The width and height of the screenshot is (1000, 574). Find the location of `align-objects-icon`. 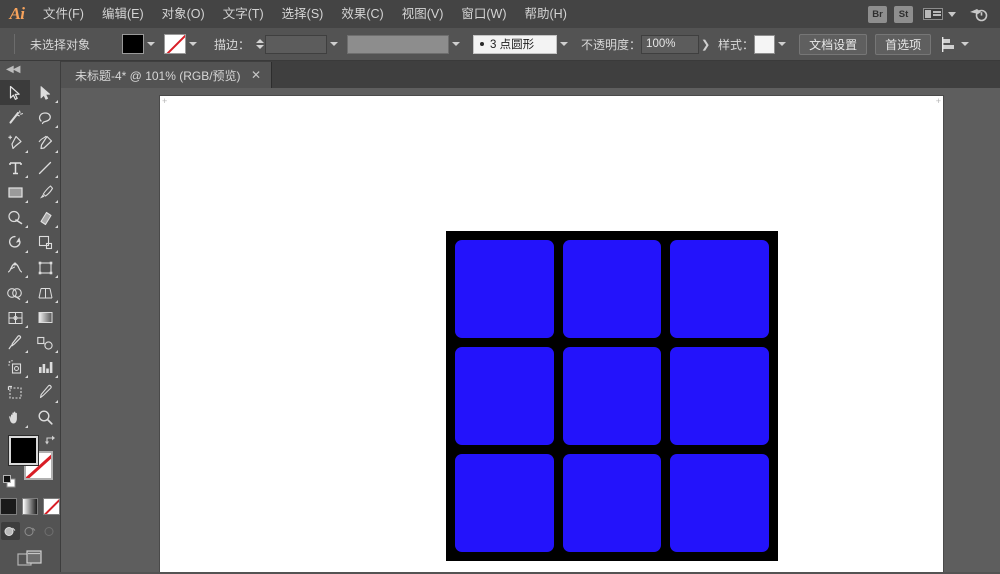

align-objects-icon is located at coordinates (949, 44).